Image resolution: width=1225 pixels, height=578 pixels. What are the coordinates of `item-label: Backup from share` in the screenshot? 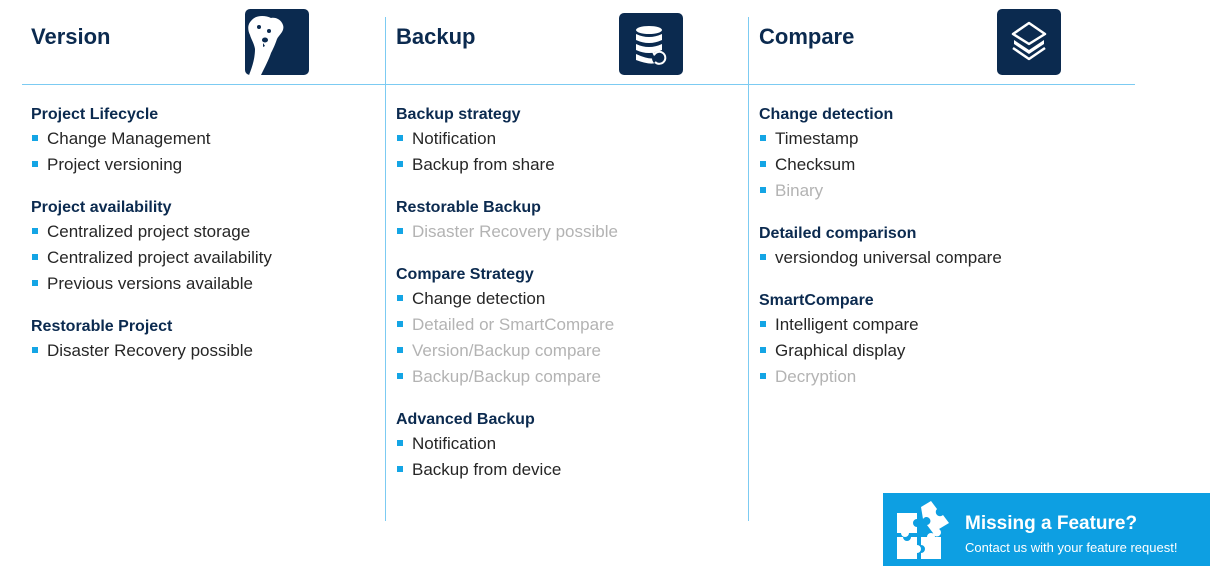 It's located at (483, 164).